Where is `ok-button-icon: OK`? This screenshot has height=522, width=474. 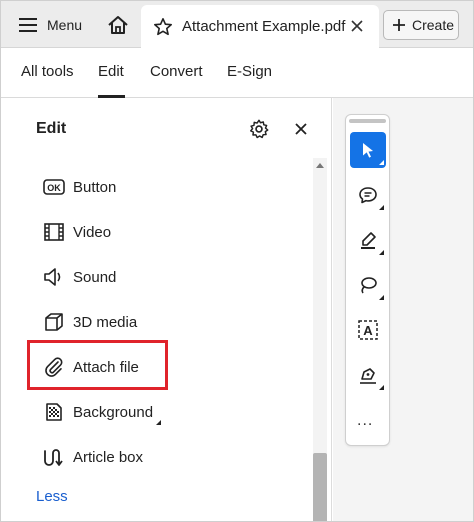 ok-button-icon: OK is located at coordinates (54, 187).